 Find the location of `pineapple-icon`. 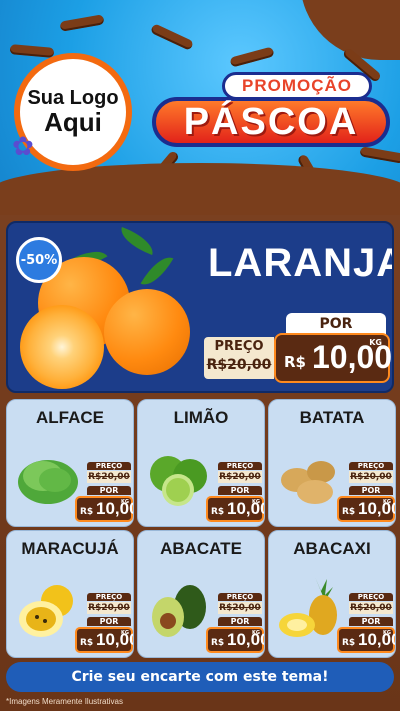

pineapple-icon is located at coordinates (310, 608).